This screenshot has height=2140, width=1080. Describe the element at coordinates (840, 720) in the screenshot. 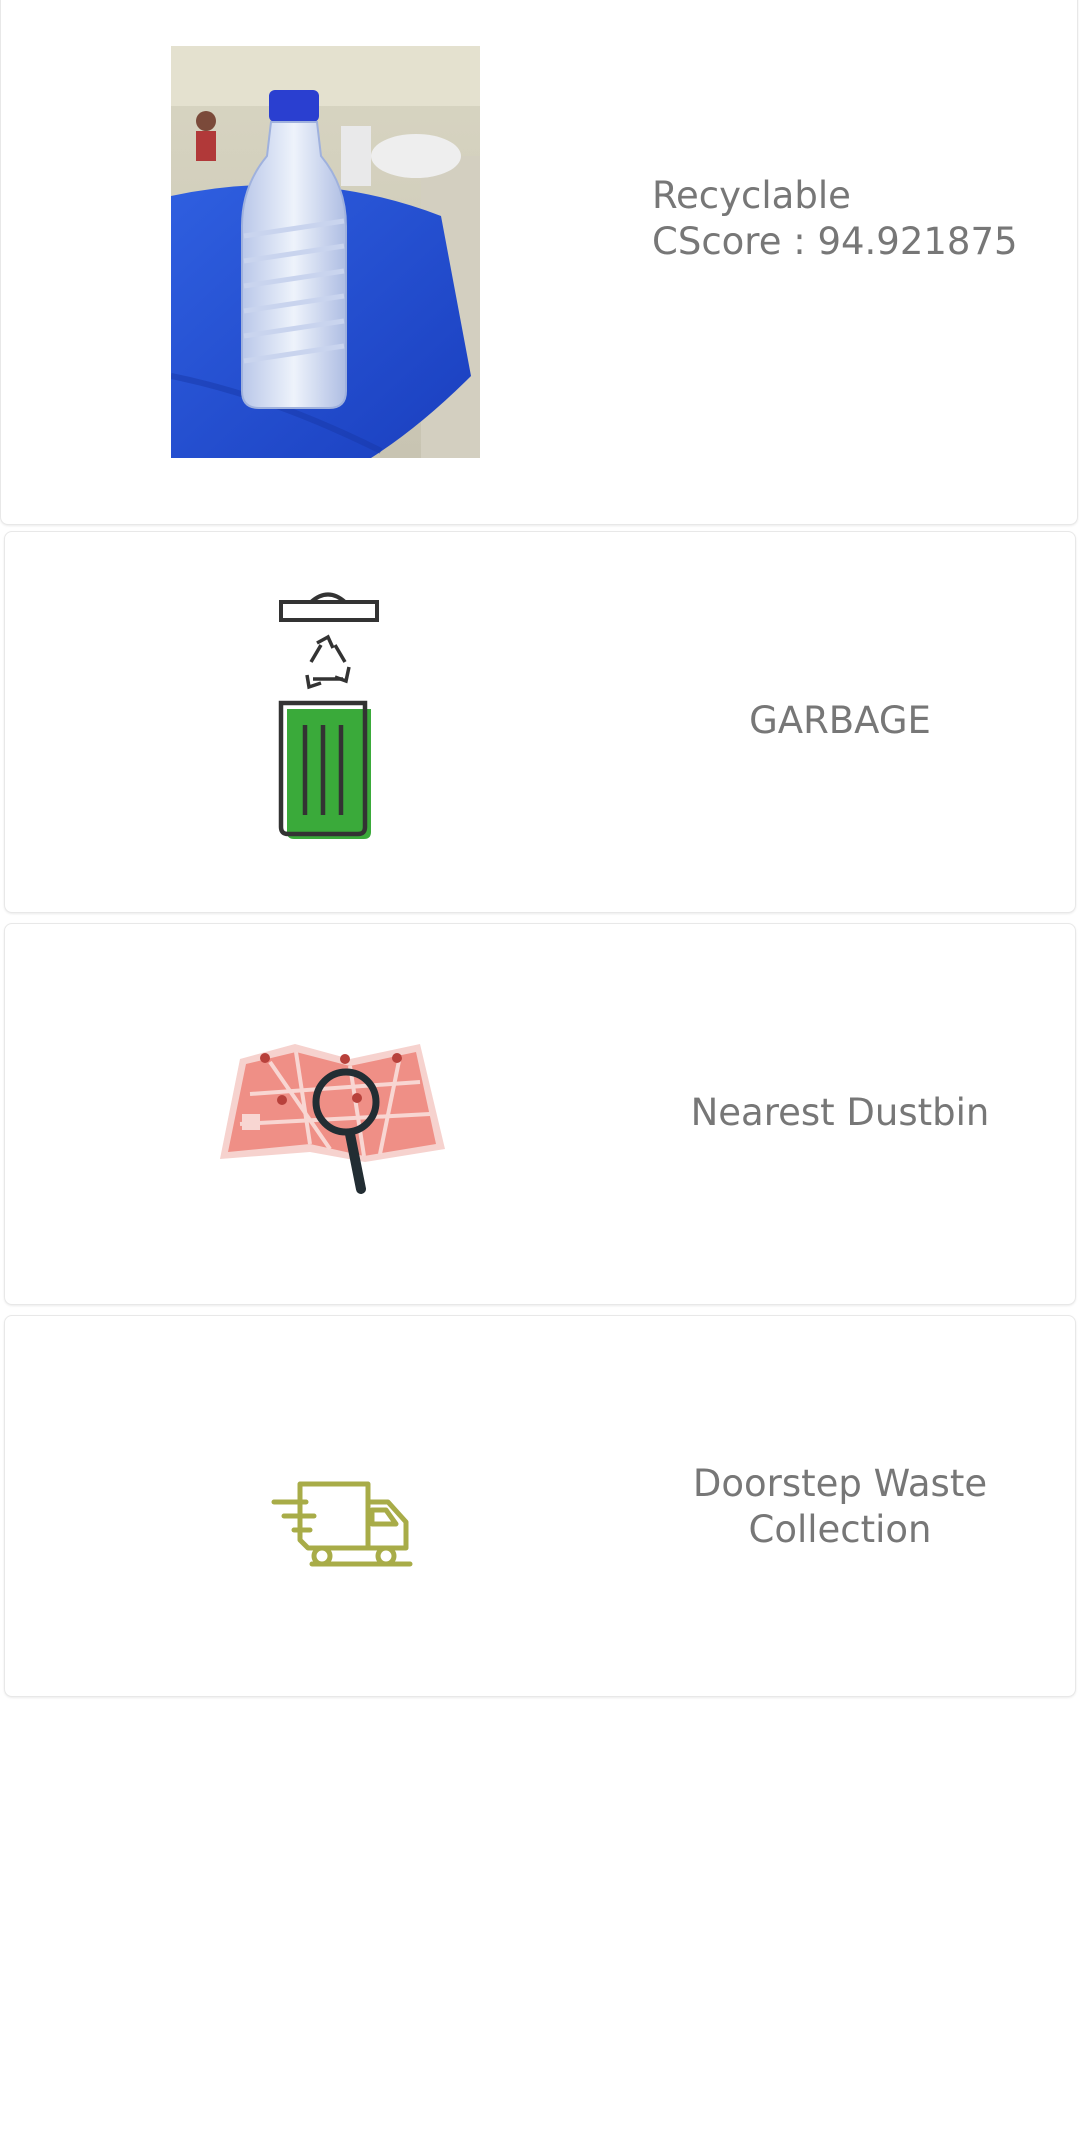

I see `garbage-label: GARBAGE` at that location.